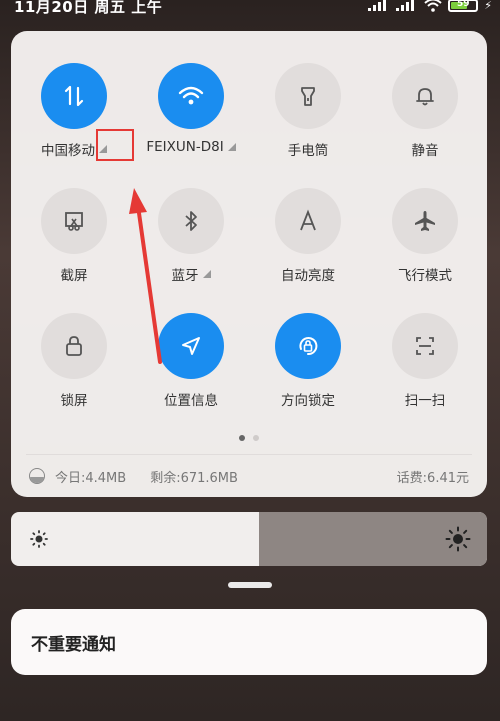 The height and width of the screenshot is (721, 500). I want to click on tile-bell: 静音, so click(425, 111).